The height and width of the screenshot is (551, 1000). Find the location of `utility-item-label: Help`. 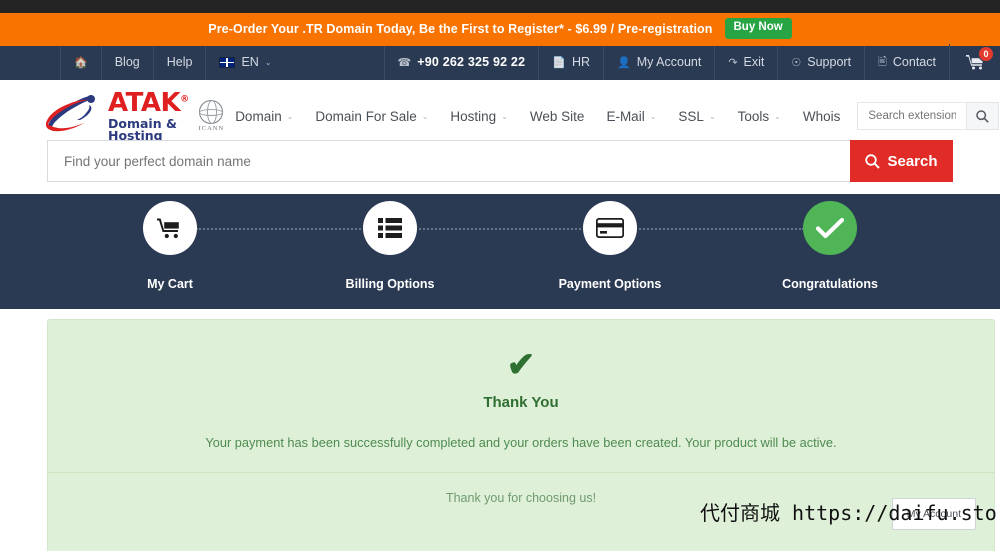

utility-item-label: Help is located at coordinates (179, 62).